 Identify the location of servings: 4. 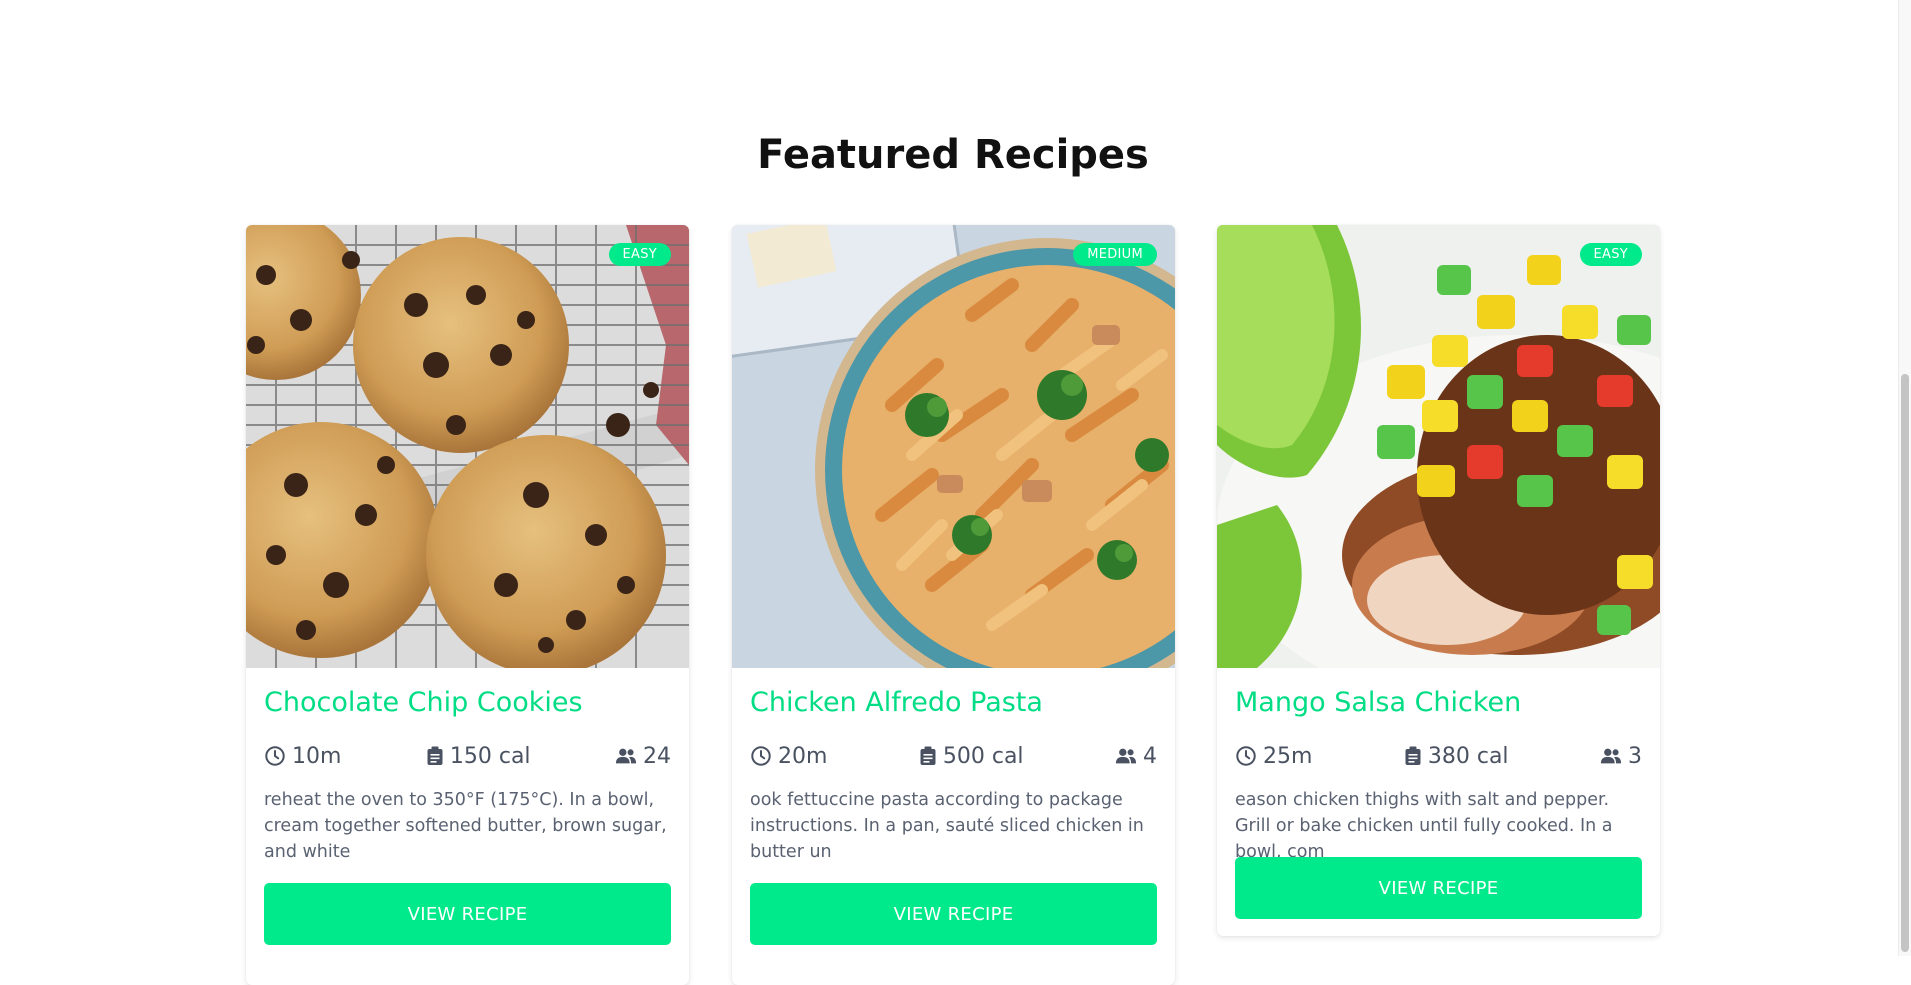
(1136, 756).